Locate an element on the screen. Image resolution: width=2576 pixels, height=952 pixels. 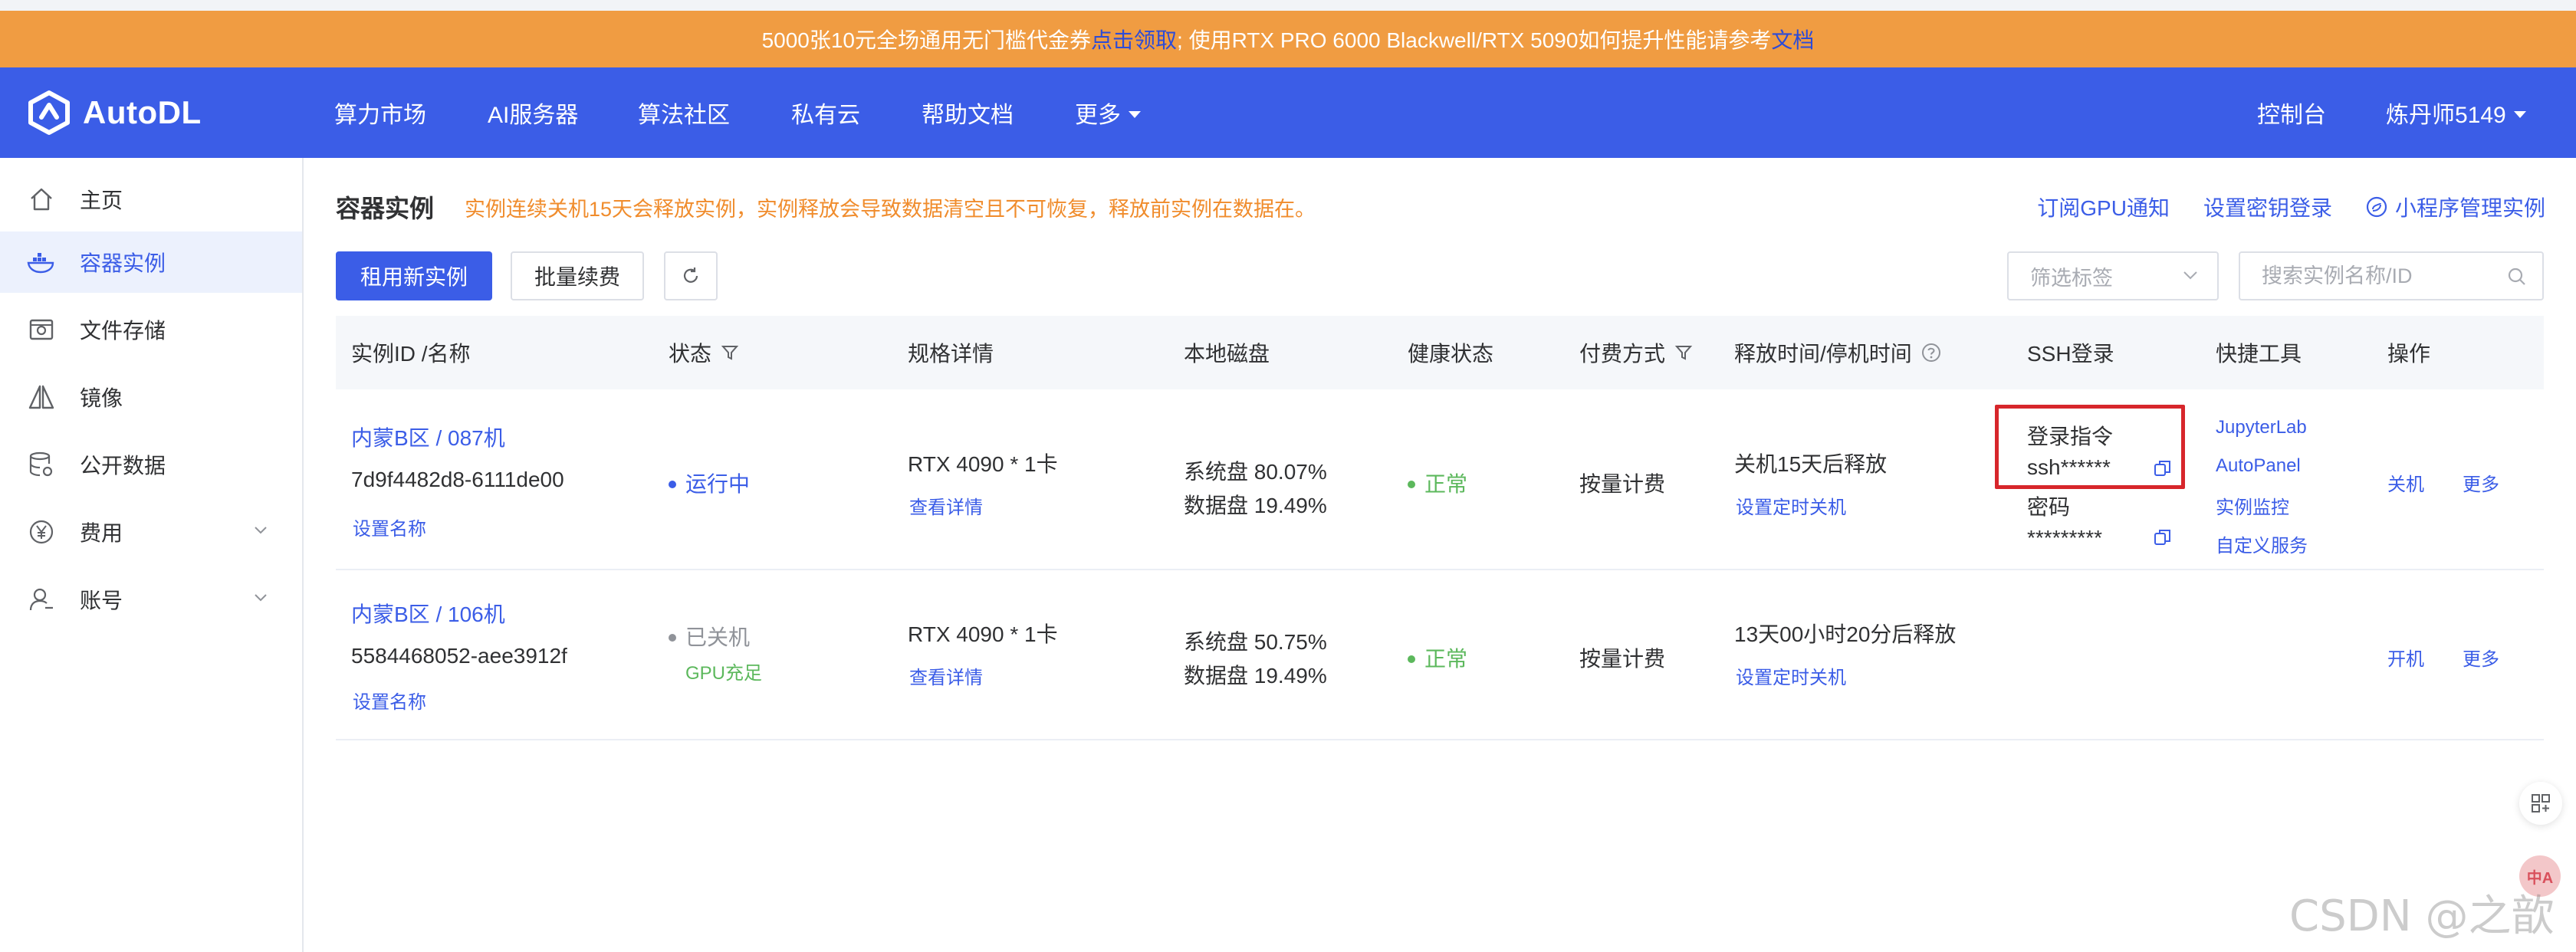
sidebar-item-public-data: 公开数据 is located at coordinates (151, 464).